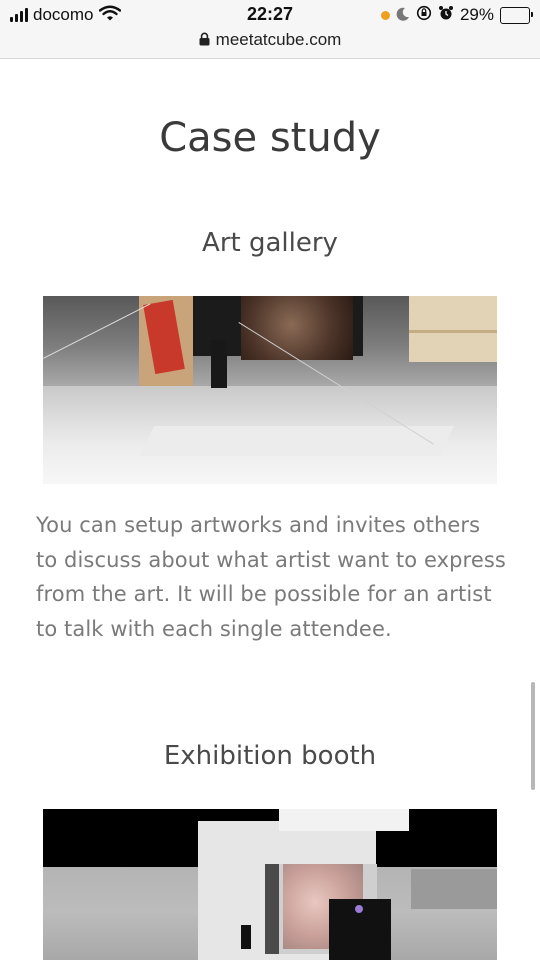 The width and height of the screenshot is (540, 960). What do you see at coordinates (360, 929) in the screenshot?
I see `booth-display-box` at bounding box center [360, 929].